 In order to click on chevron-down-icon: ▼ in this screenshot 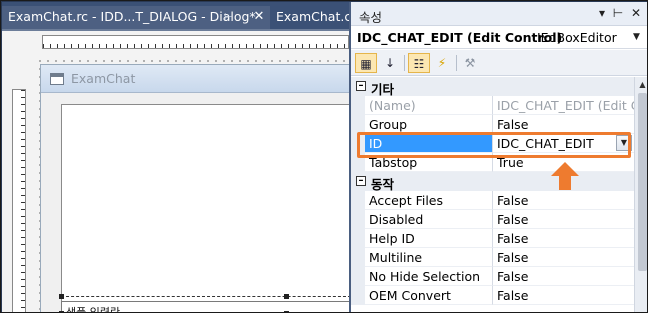, I will do `click(636, 37)`.